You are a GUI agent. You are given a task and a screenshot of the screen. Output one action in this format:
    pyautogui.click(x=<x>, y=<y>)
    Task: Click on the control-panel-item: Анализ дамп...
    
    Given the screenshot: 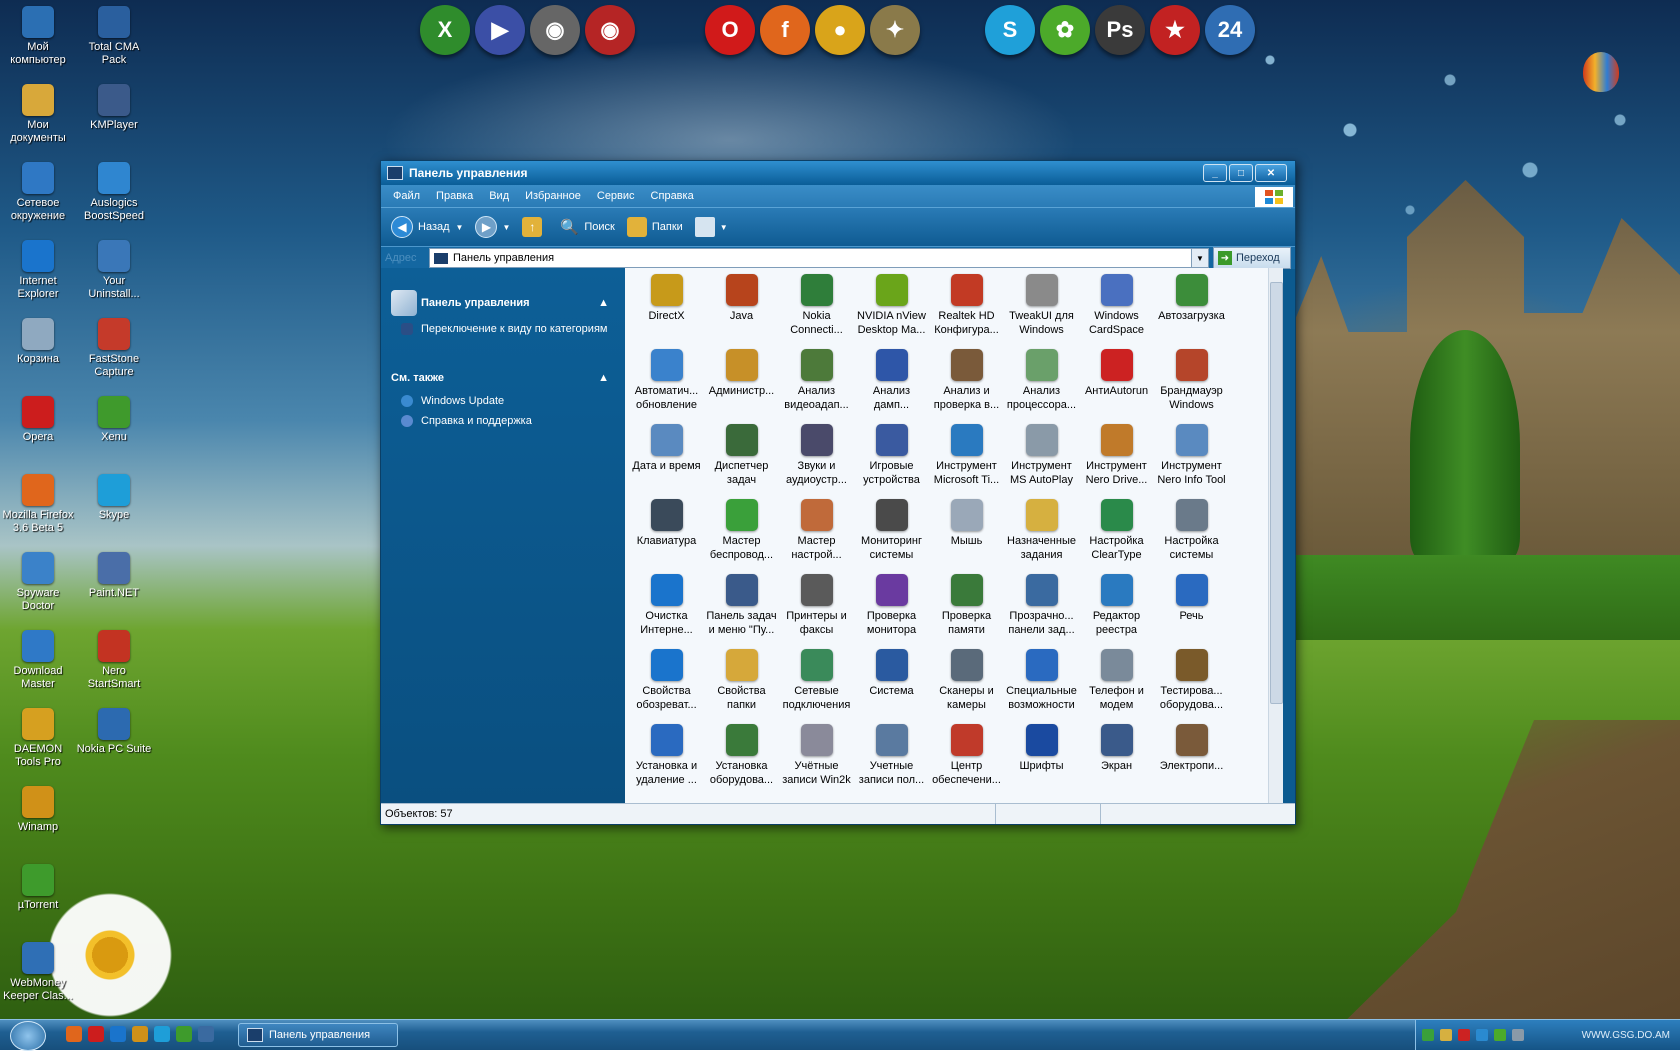 What is the action you would take?
    pyautogui.click(x=891, y=384)
    